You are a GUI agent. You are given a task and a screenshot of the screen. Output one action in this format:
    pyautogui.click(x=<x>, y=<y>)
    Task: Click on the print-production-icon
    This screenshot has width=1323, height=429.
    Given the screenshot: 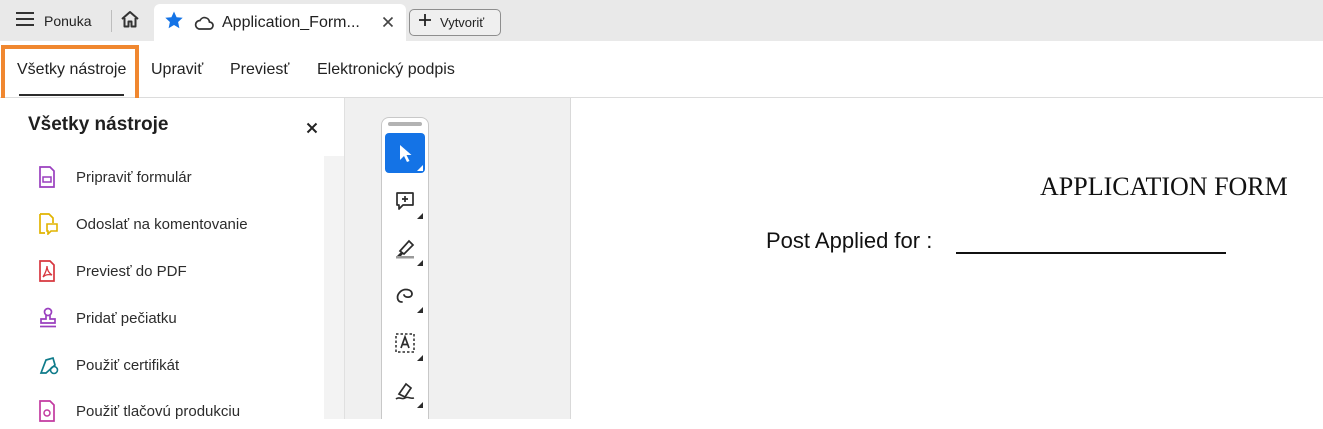 What is the action you would take?
    pyautogui.click(x=48, y=411)
    